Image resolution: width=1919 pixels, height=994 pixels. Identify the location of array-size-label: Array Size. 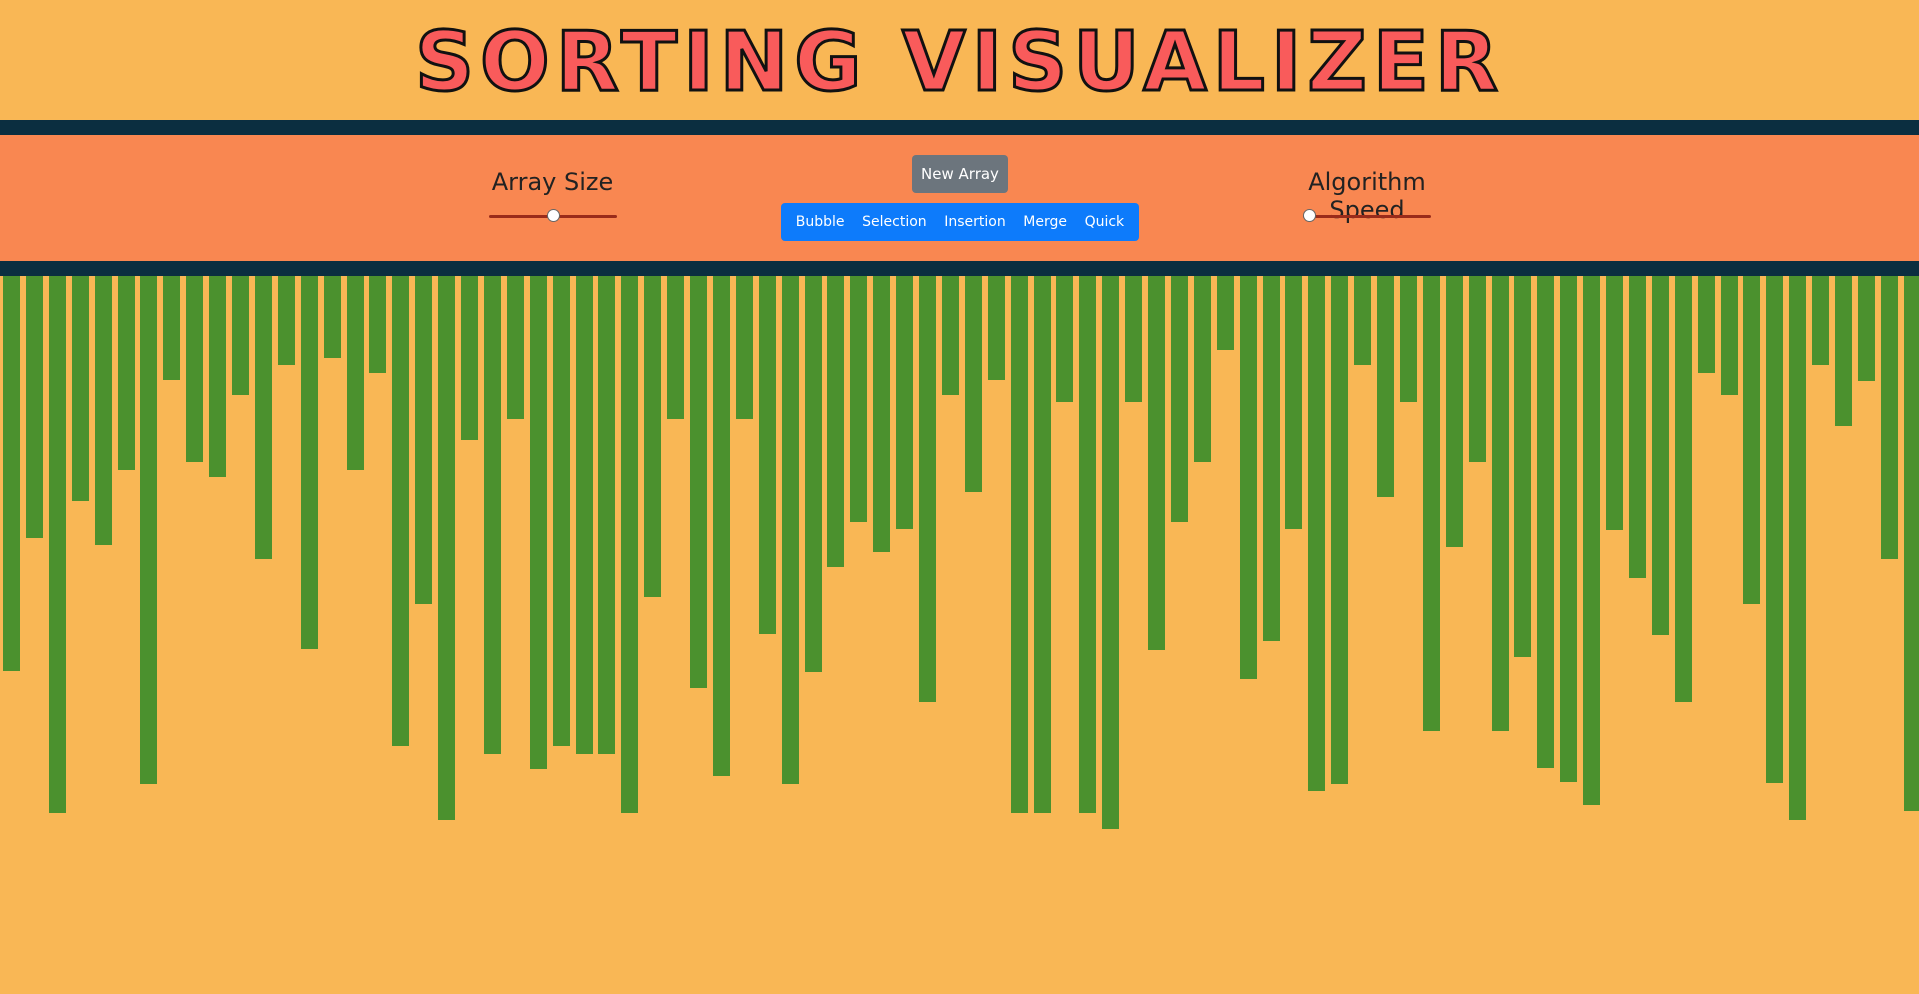
(552, 182).